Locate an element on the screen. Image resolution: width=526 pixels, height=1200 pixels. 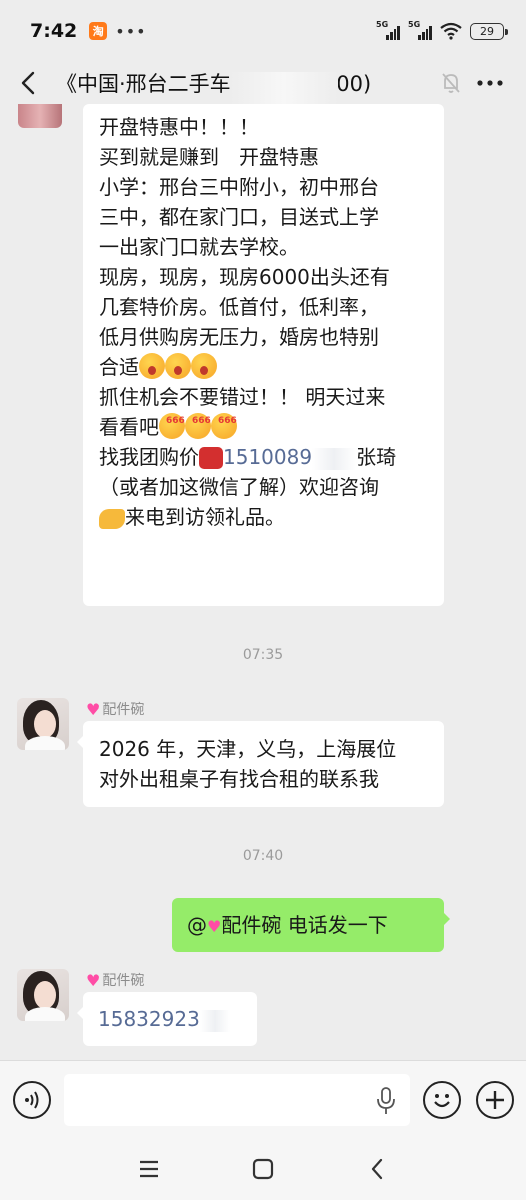
voice-input-button is located at coordinates (32, 1100).